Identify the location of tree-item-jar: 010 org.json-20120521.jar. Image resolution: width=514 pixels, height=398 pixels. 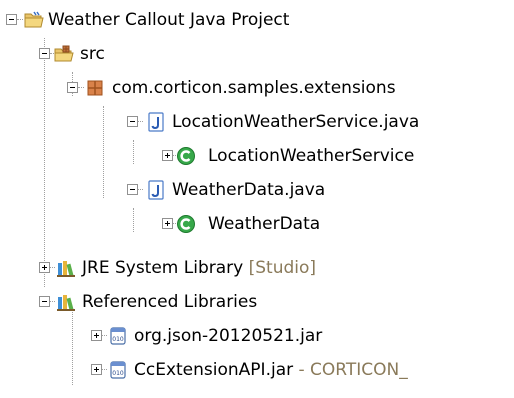
(257, 336).